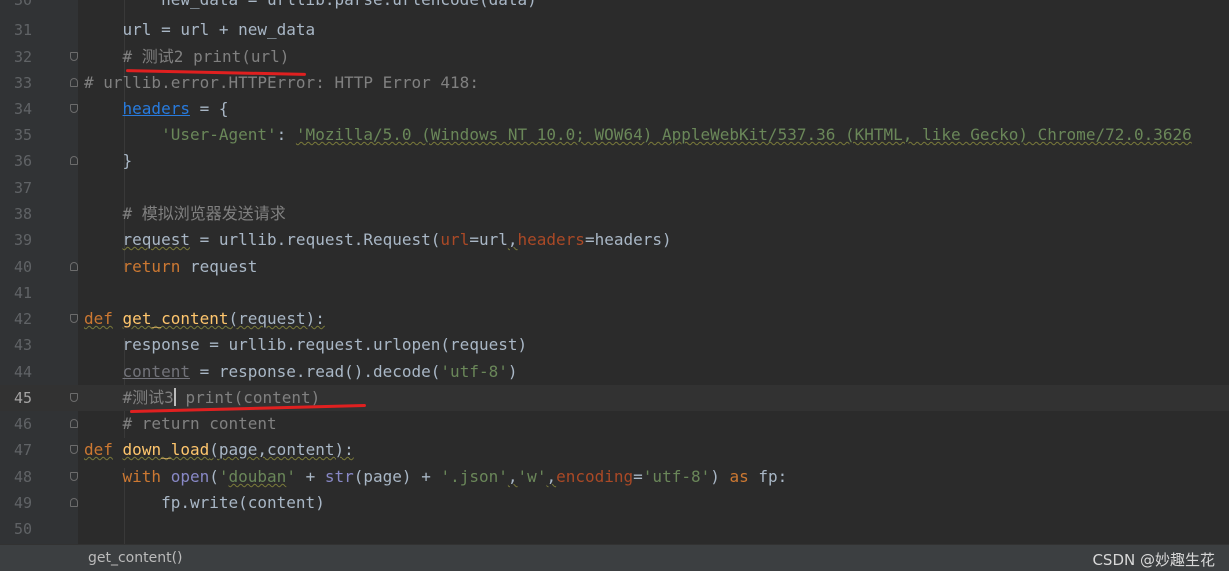  Describe the element at coordinates (614, 529) in the screenshot. I see `code-line: 50` at that location.